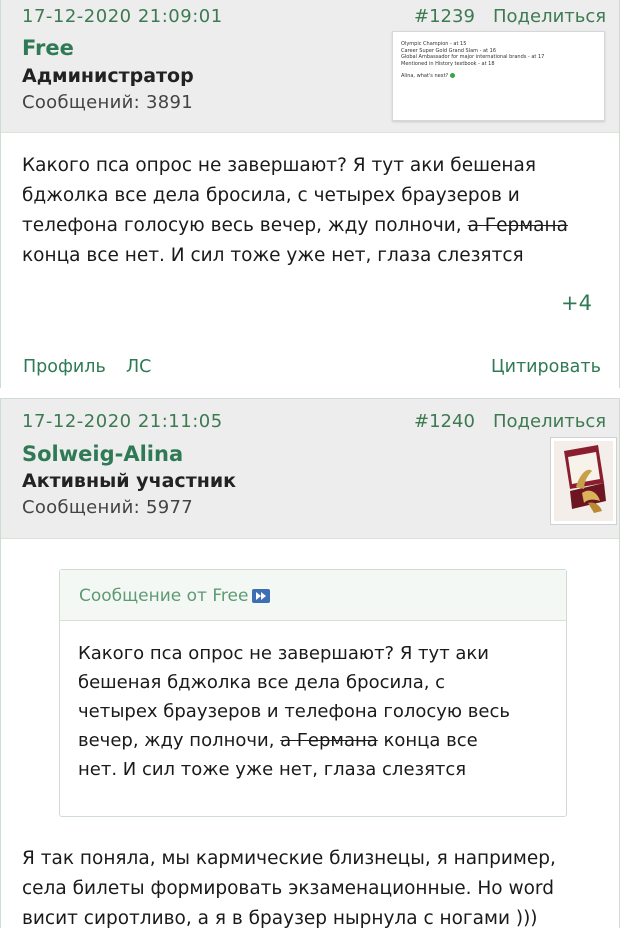  I want to click on avatar-text-line: Alina, what's next?, so click(425, 76).